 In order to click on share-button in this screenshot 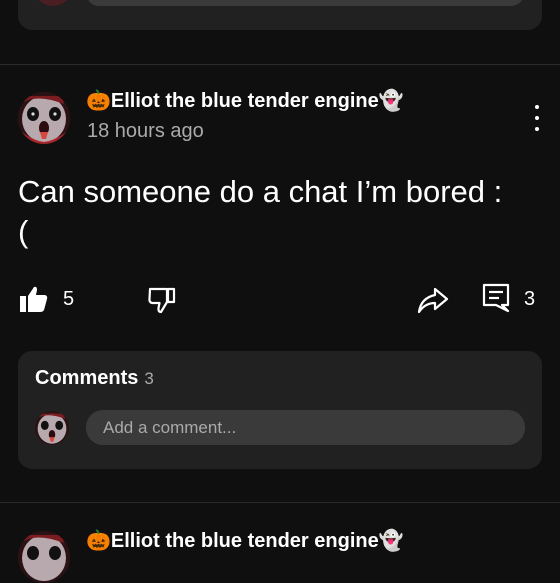, I will do `click(433, 300)`.